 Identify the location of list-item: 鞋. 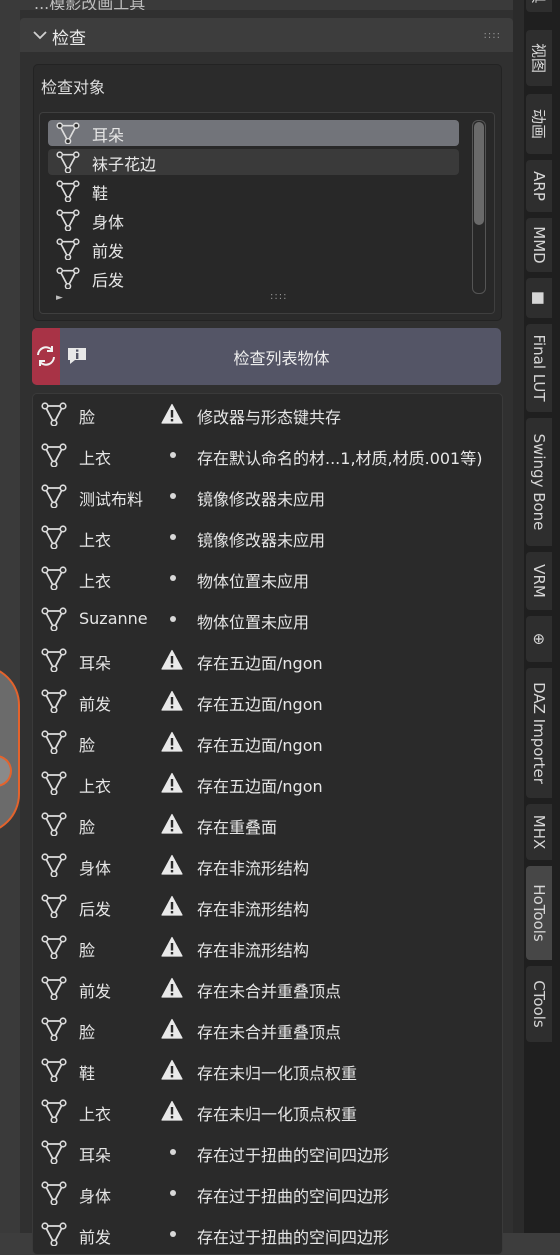
(253, 191).